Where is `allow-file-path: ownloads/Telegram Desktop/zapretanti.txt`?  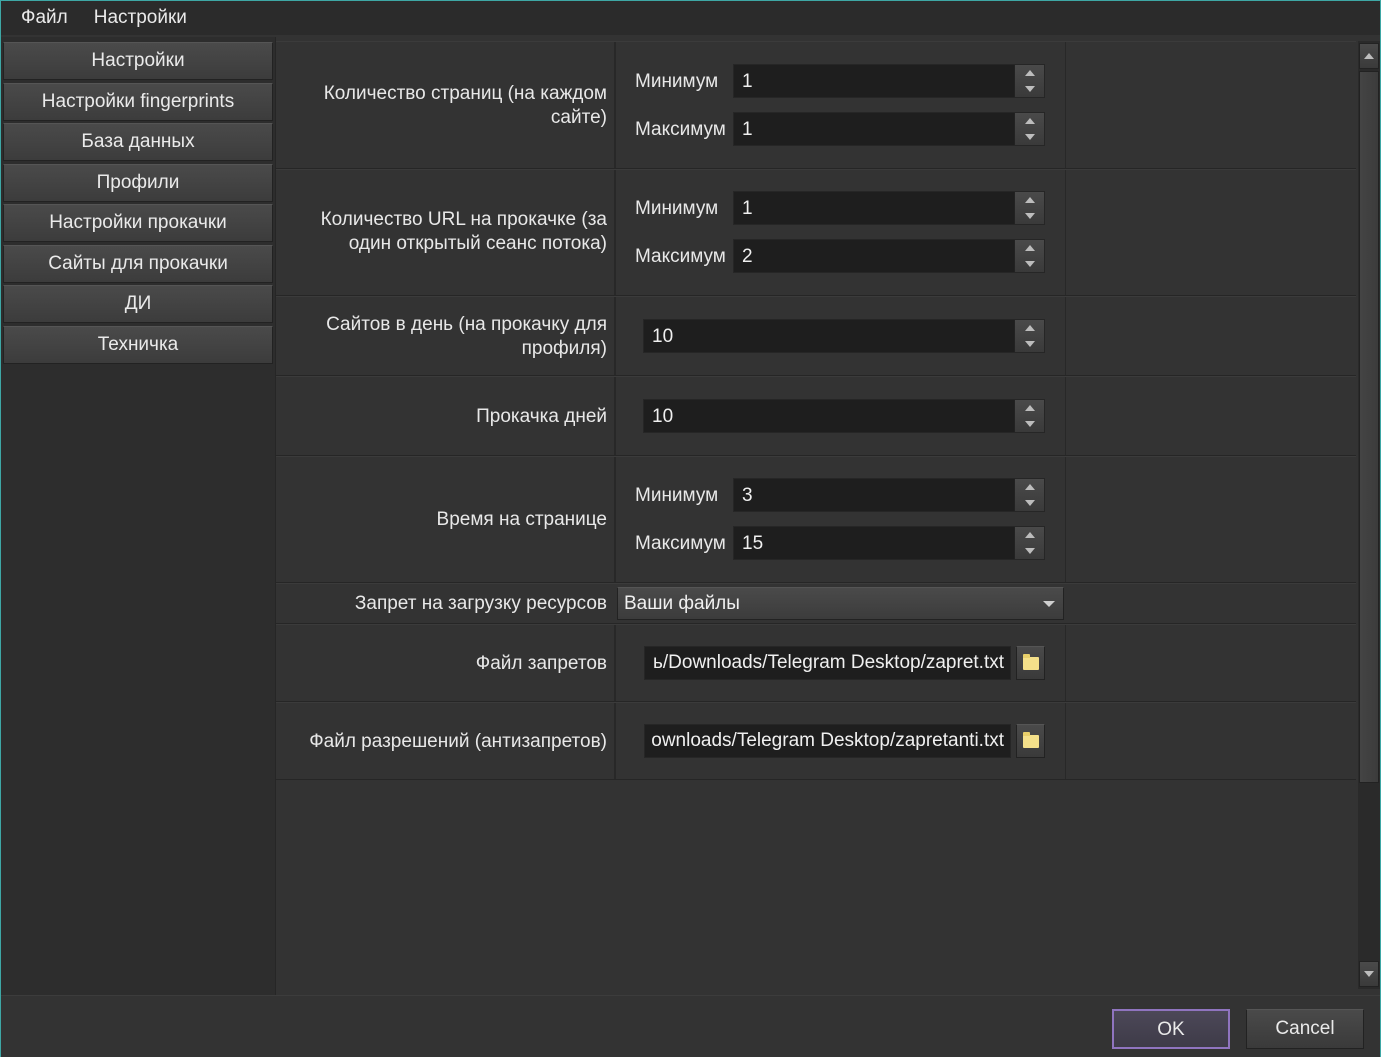
allow-file-path: ownloads/Telegram Desktop/zapretanti.txt is located at coordinates (827, 740).